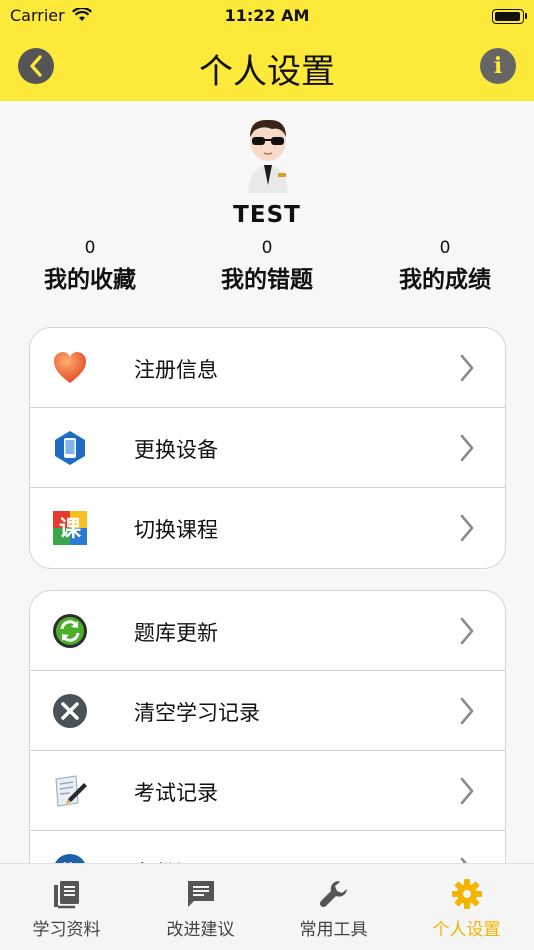 This screenshot has width=534, height=950. Describe the element at coordinates (70, 367) in the screenshot. I see `heart-icon` at that location.